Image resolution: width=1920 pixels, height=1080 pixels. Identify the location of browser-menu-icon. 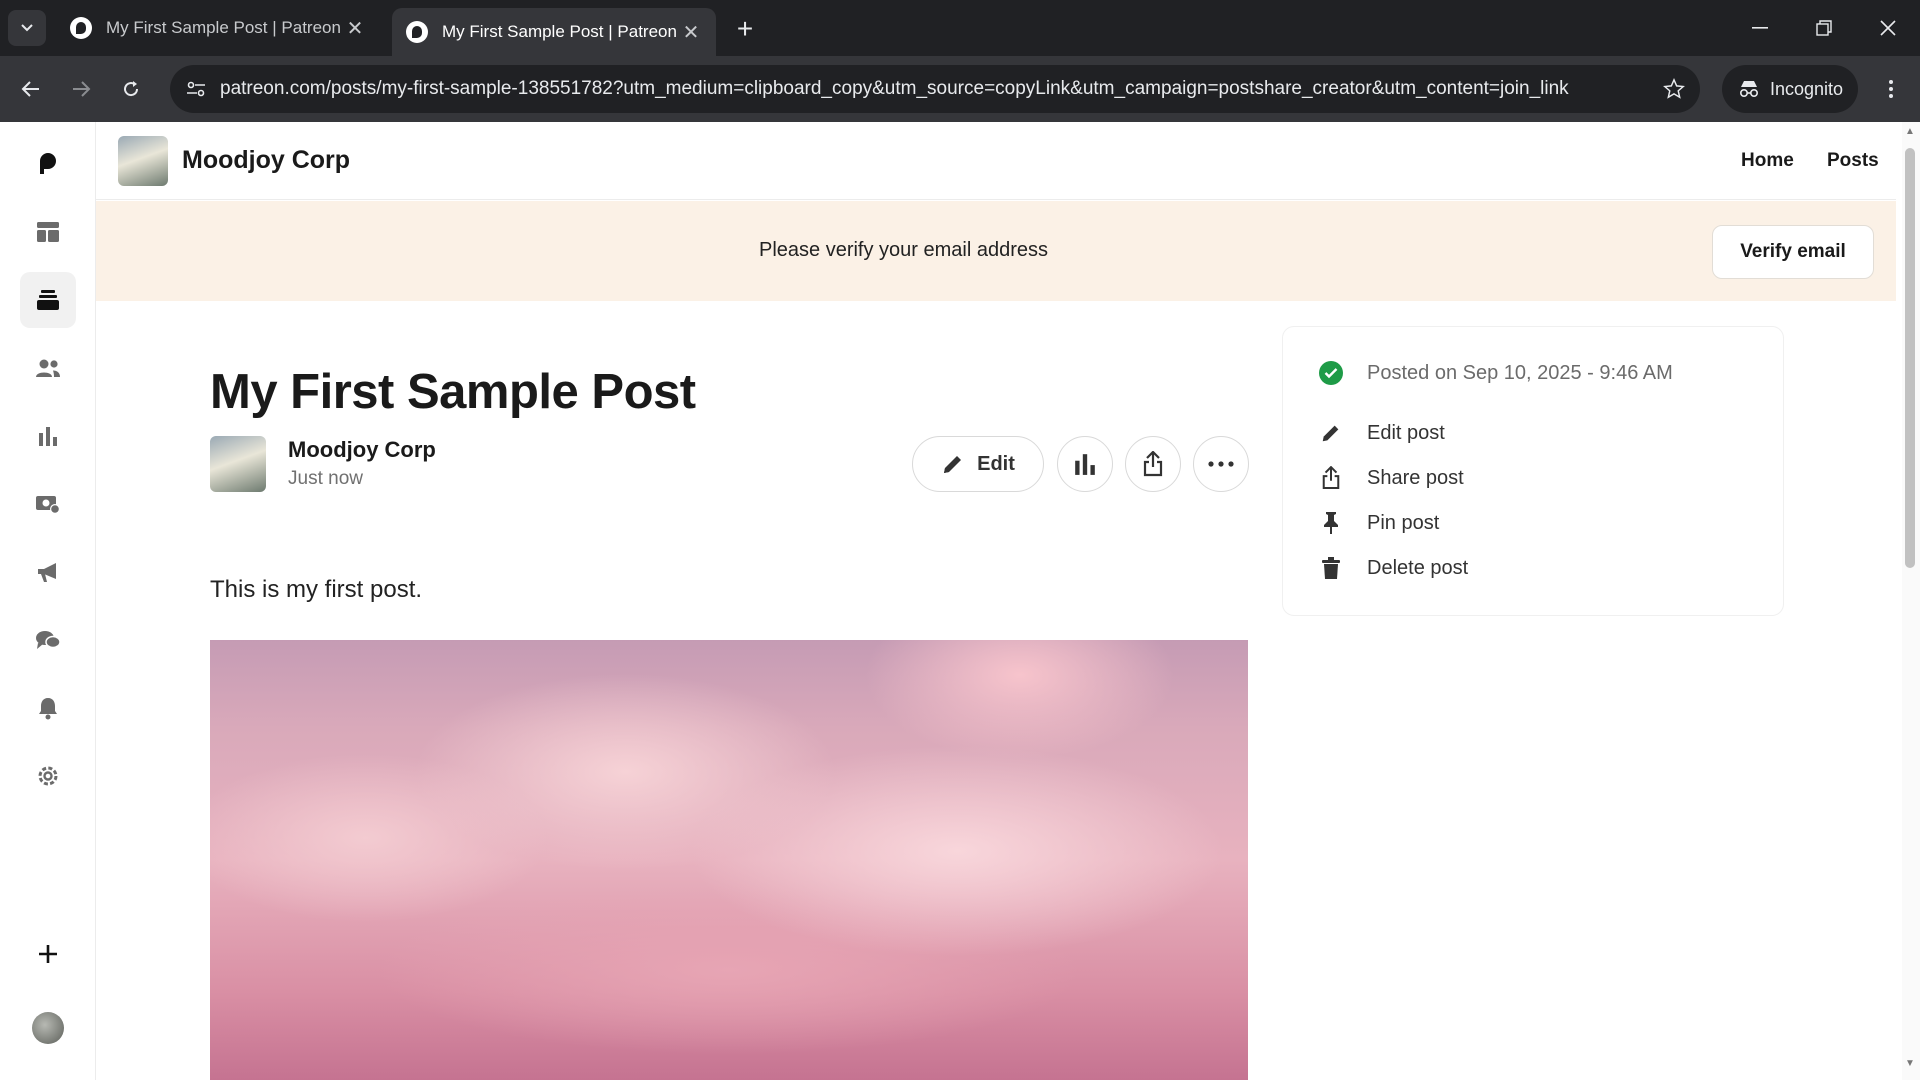
(1891, 89).